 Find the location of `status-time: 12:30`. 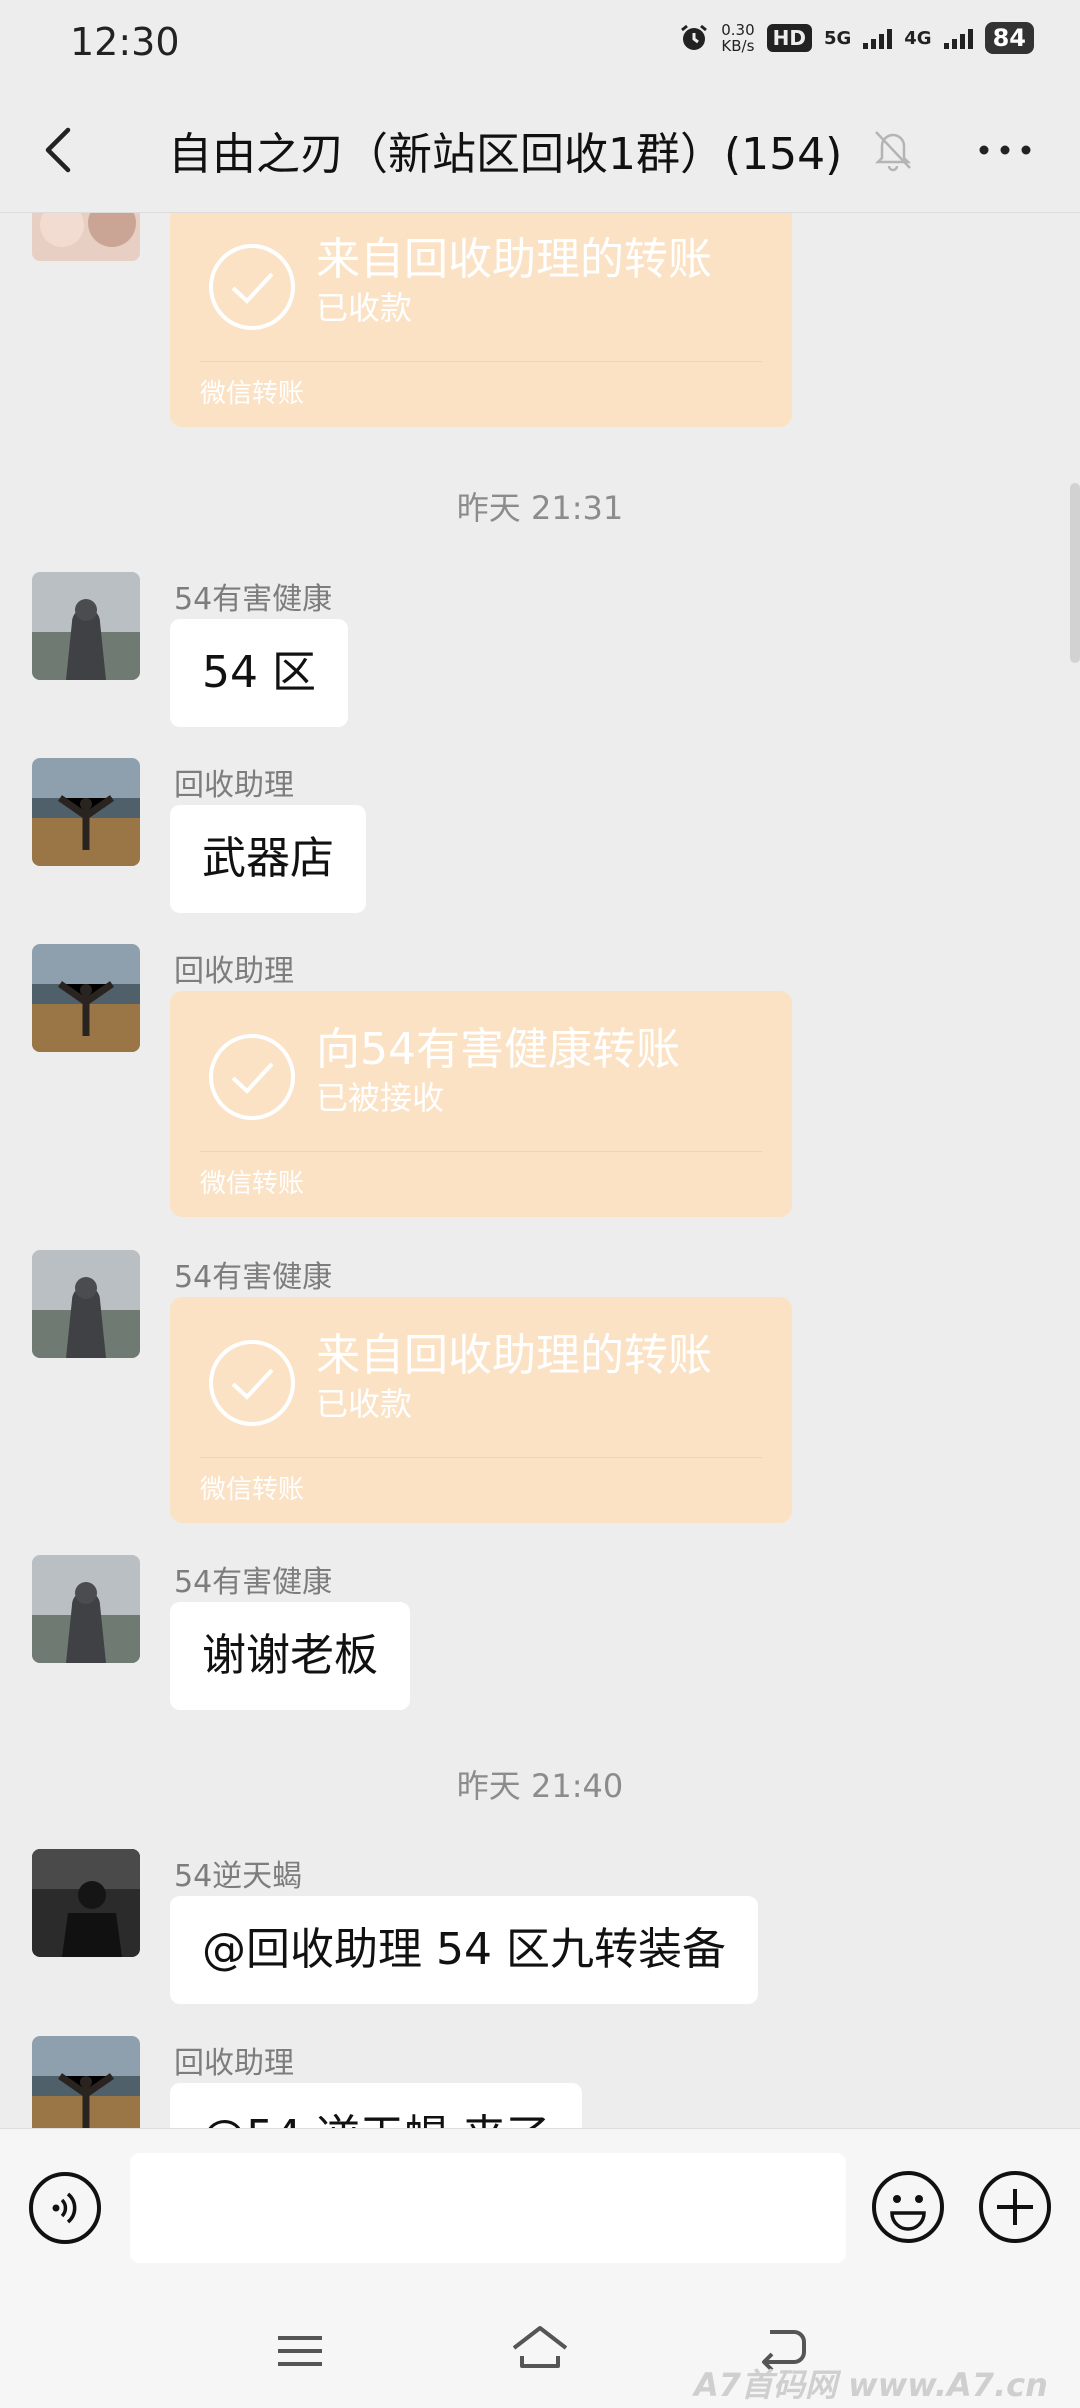

status-time: 12:30 is located at coordinates (125, 42).